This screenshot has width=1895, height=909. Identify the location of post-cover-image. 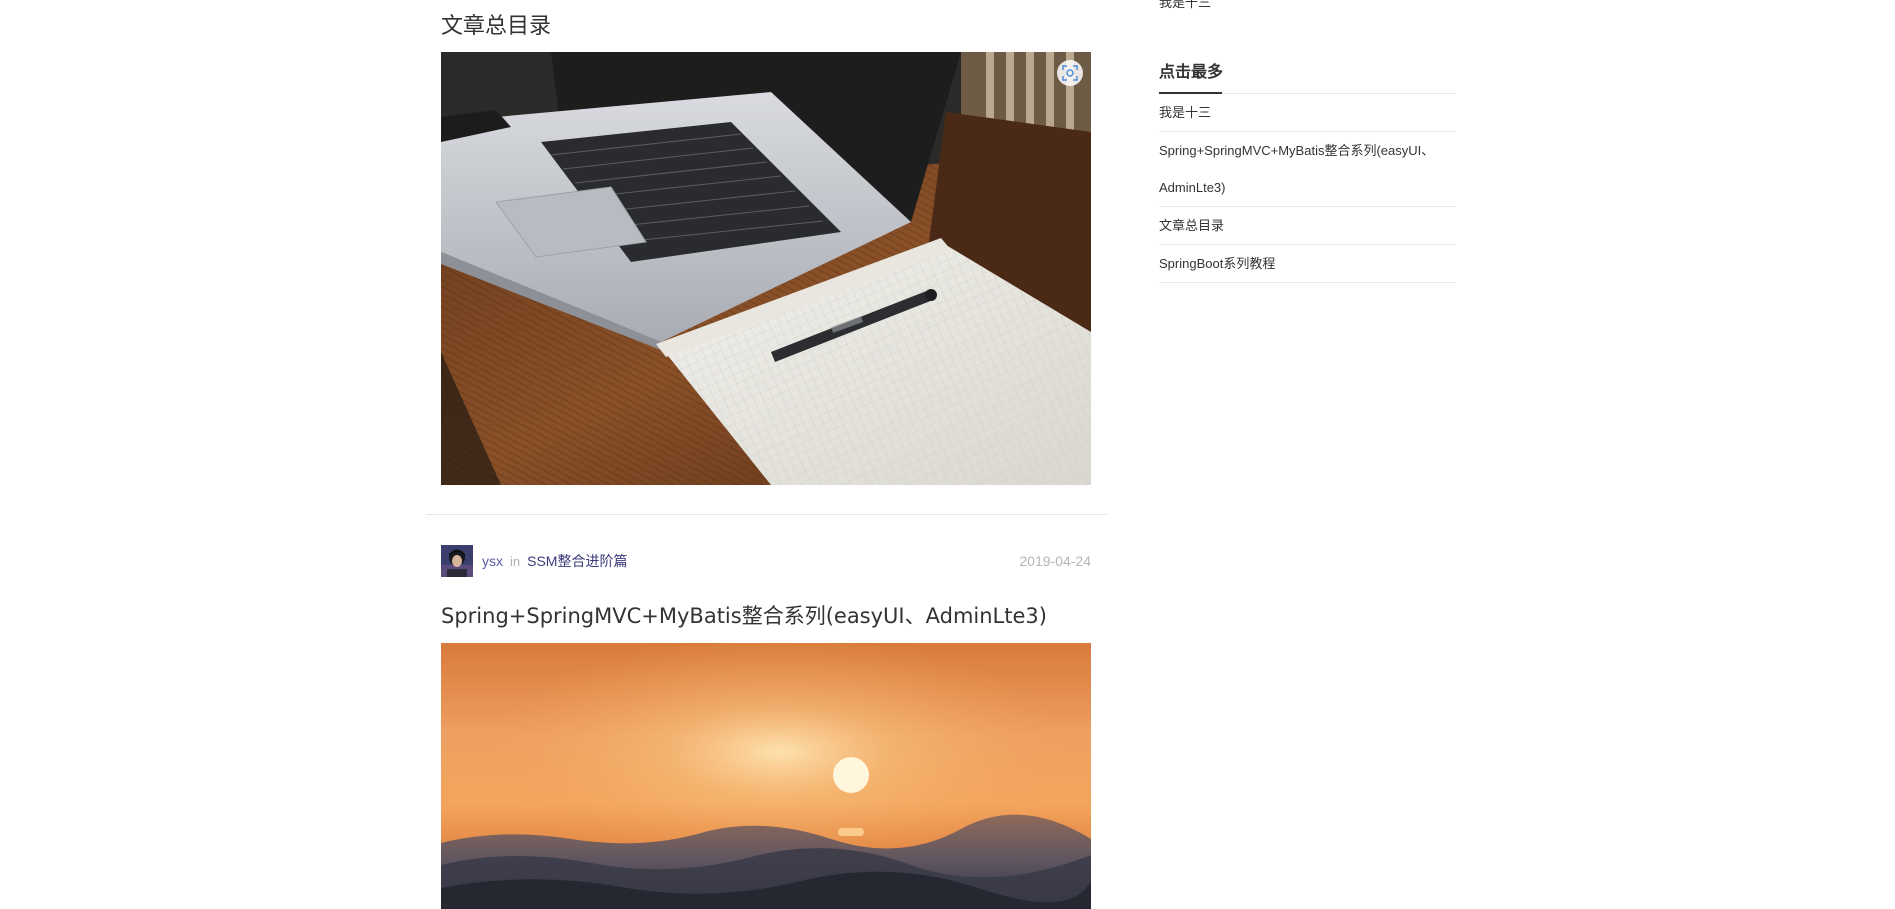
(766, 776).